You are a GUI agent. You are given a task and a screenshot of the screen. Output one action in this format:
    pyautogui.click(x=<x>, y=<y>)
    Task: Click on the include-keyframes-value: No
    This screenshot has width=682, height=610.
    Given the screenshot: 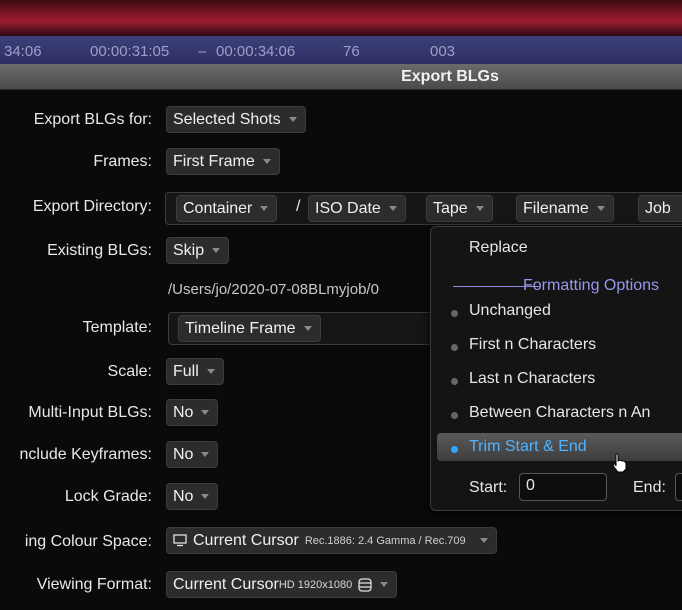 What is the action you would take?
    pyautogui.click(x=183, y=454)
    